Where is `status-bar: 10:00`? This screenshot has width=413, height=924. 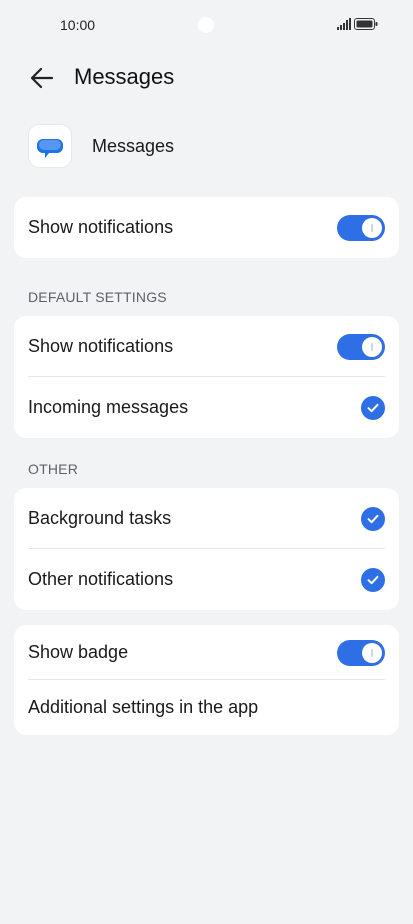 status-bar: 10:00 is located at coordinates (206, 25).